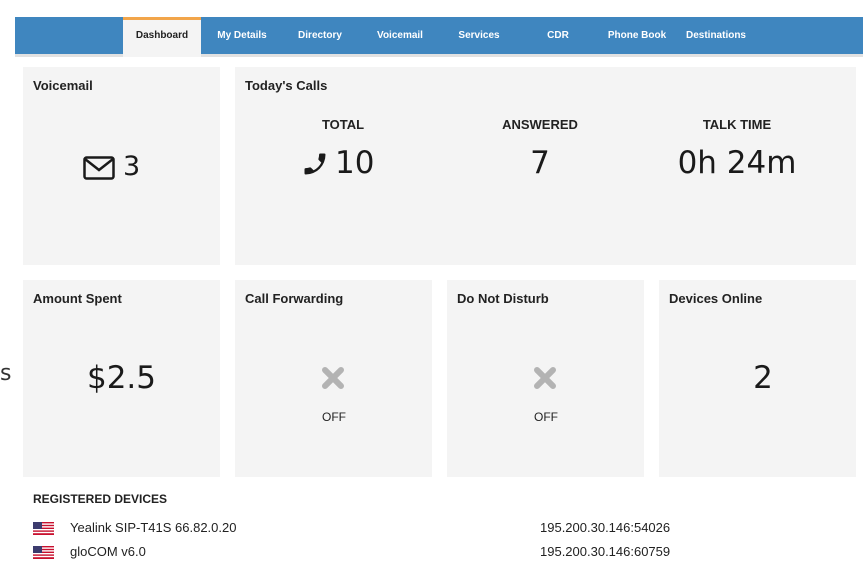  I want to click on do-not-disturb-card: Do Not Disturb OFF, so click(545, 378).